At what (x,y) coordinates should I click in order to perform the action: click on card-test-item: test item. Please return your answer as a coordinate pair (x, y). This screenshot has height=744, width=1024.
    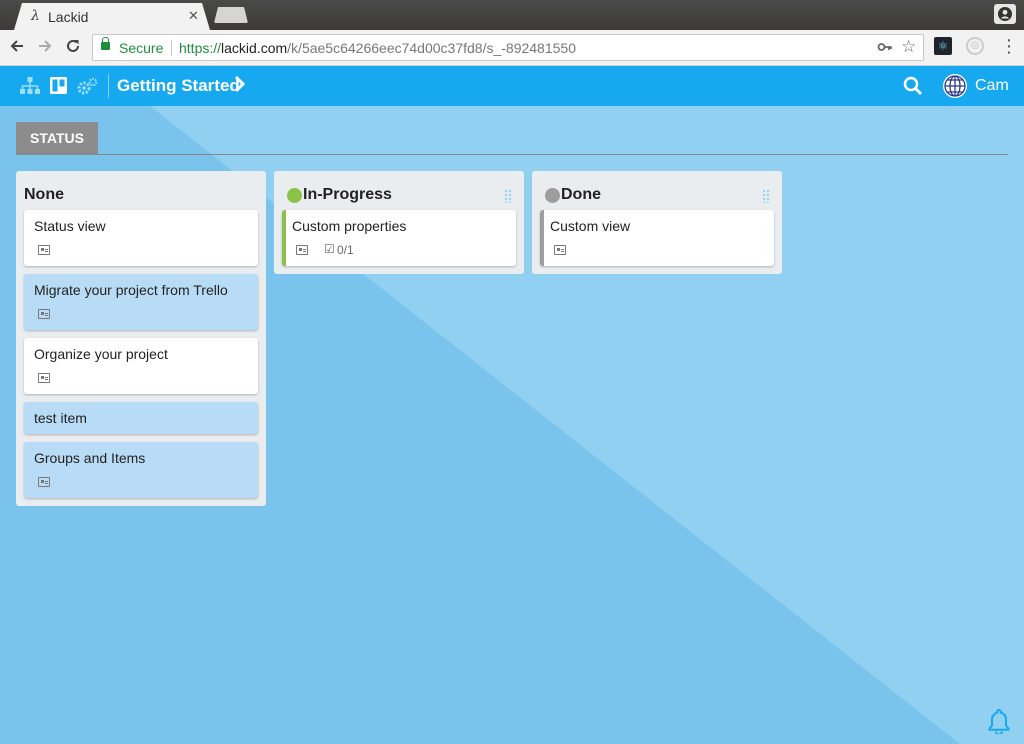
    Looking at the image, I should click on (141, 418).